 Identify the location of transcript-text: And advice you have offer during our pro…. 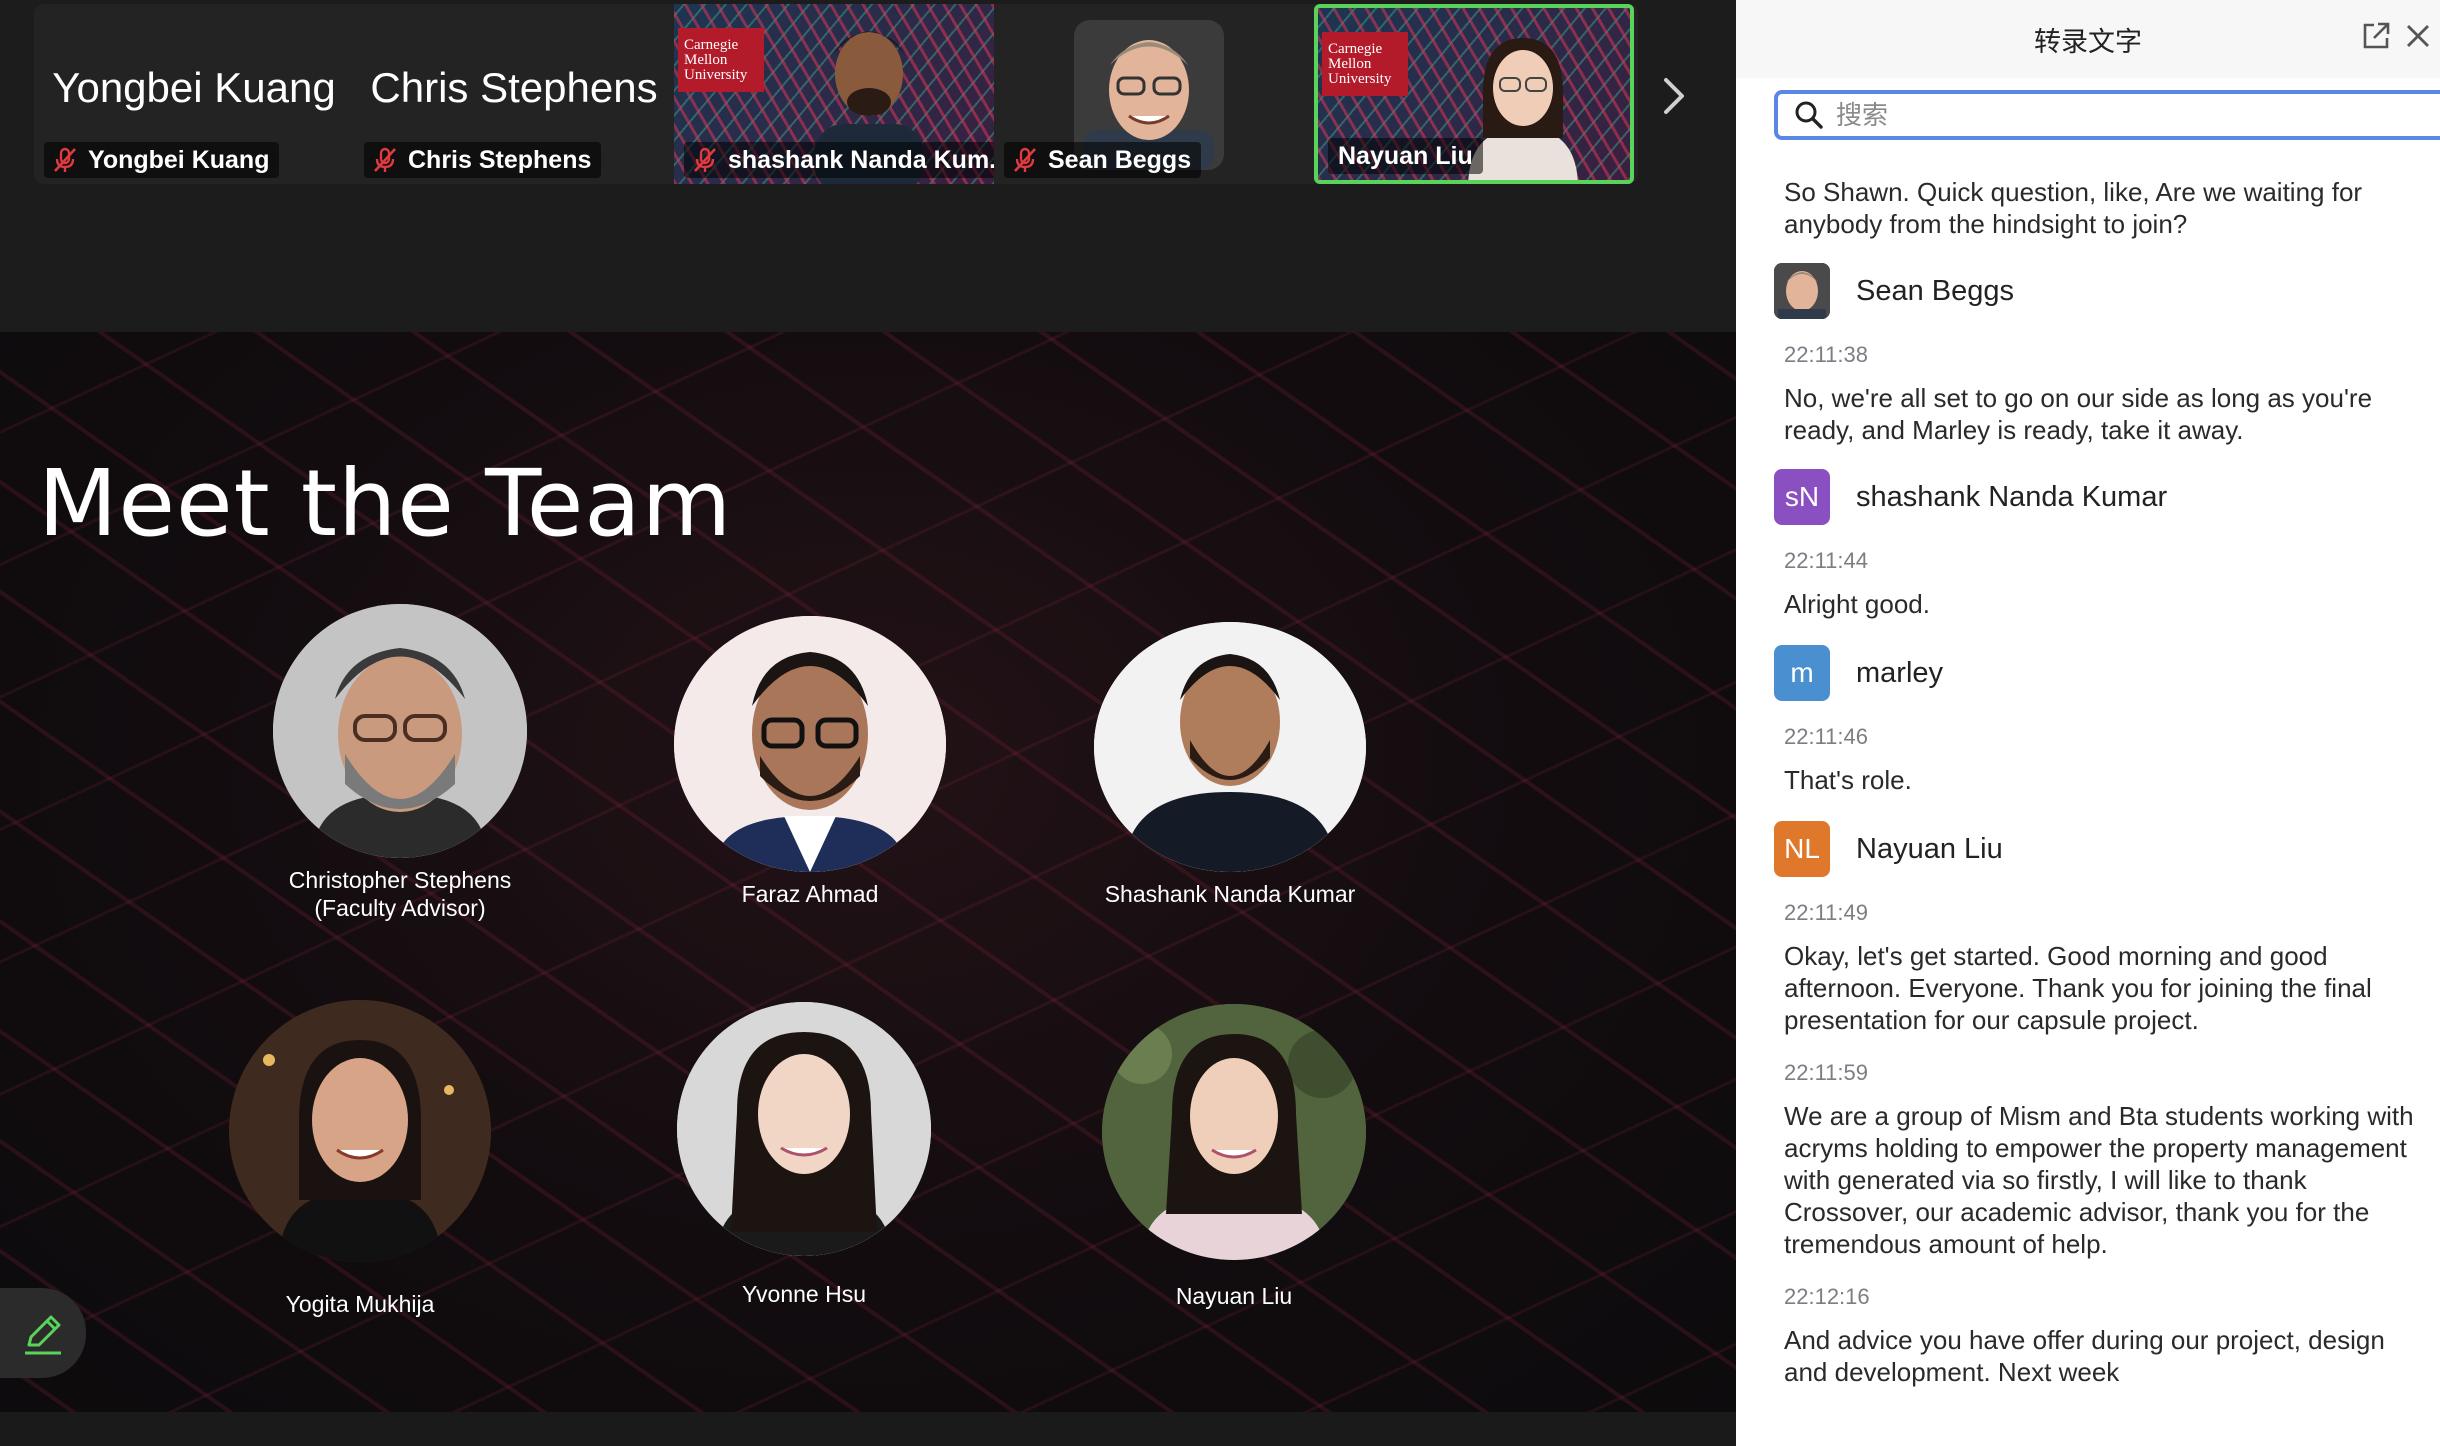
(2084, 1356).